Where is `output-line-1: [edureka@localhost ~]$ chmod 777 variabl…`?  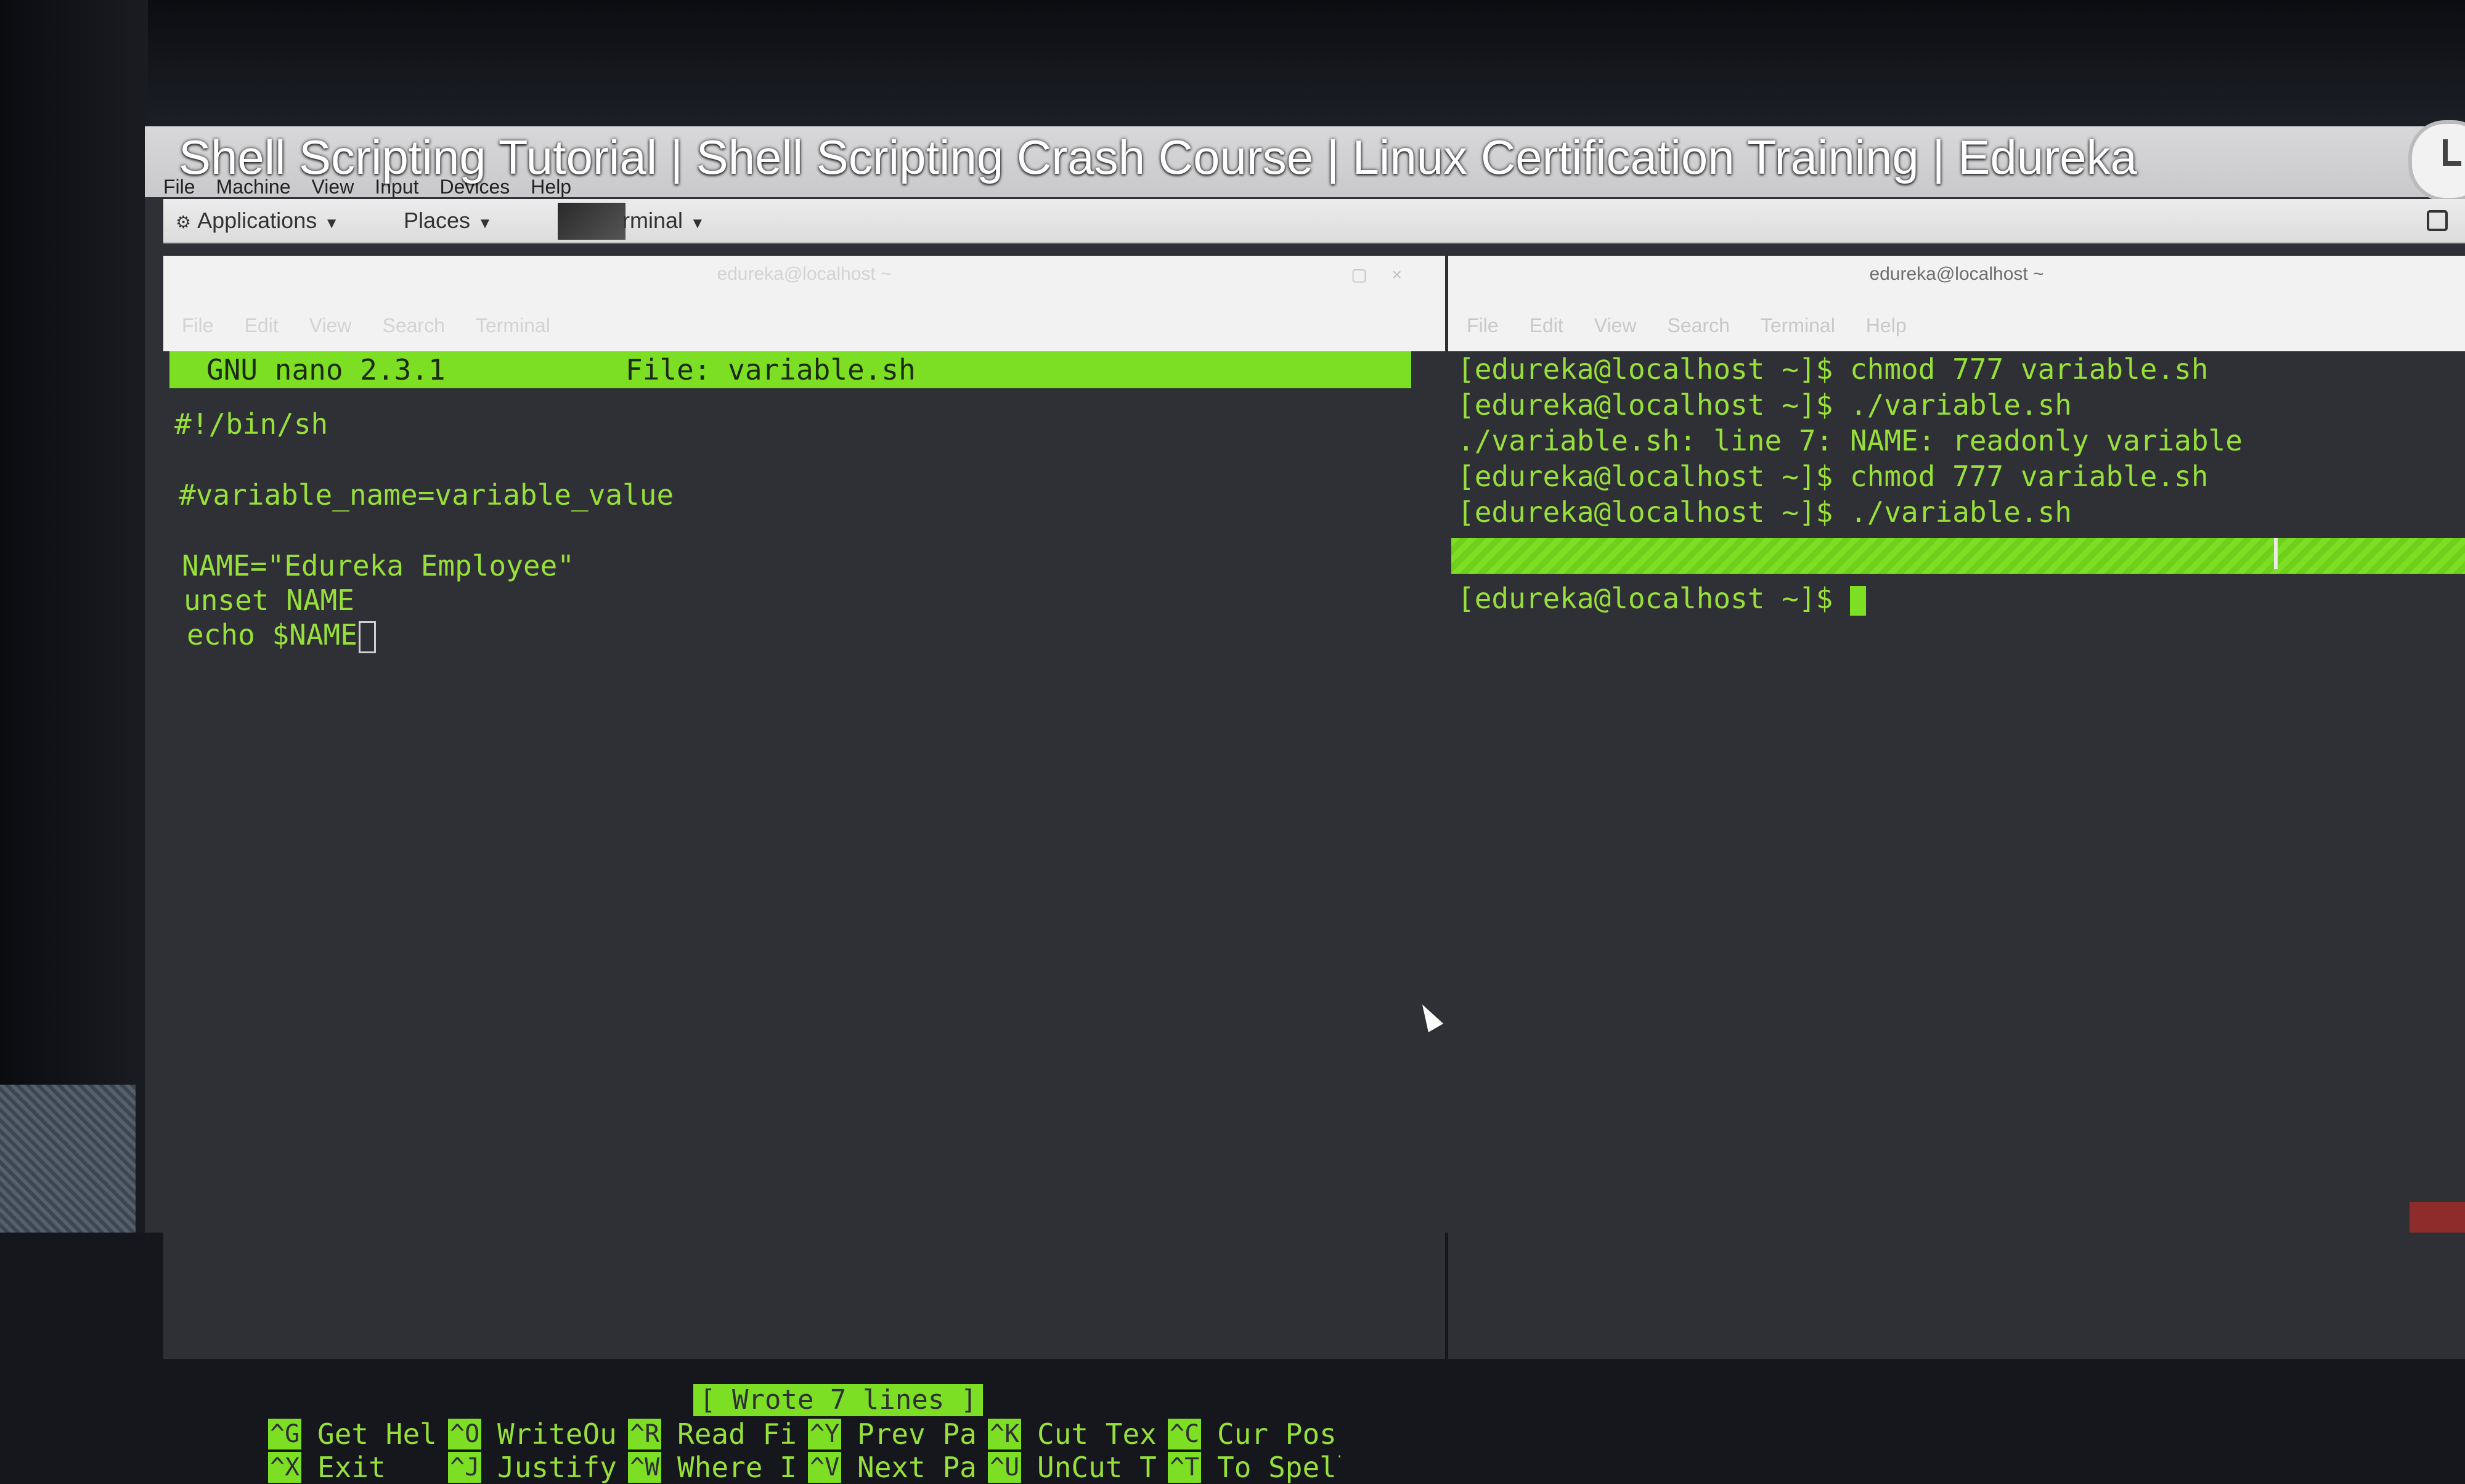 output-line-1: [edureka@localhost ~]$ chmod 777 variabl… is located at coordinates (1833, 370).